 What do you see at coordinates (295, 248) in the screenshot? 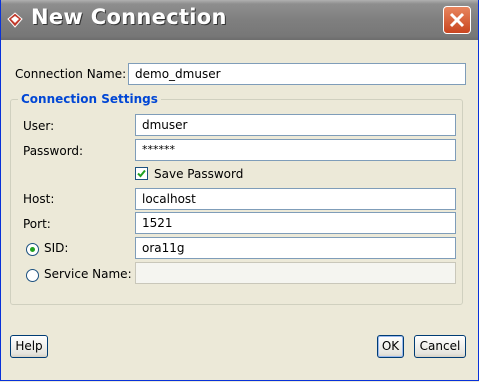
I see `sid-field: ora11g` at bounding box center [295, 248].